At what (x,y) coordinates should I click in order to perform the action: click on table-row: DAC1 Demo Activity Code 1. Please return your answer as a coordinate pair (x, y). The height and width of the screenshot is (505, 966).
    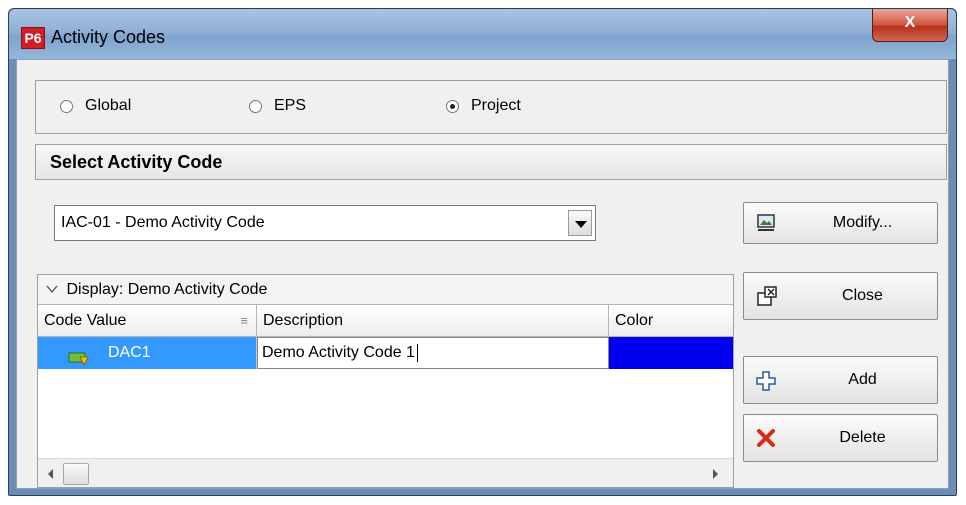
    Looking at the image, I should click on (385, 353).